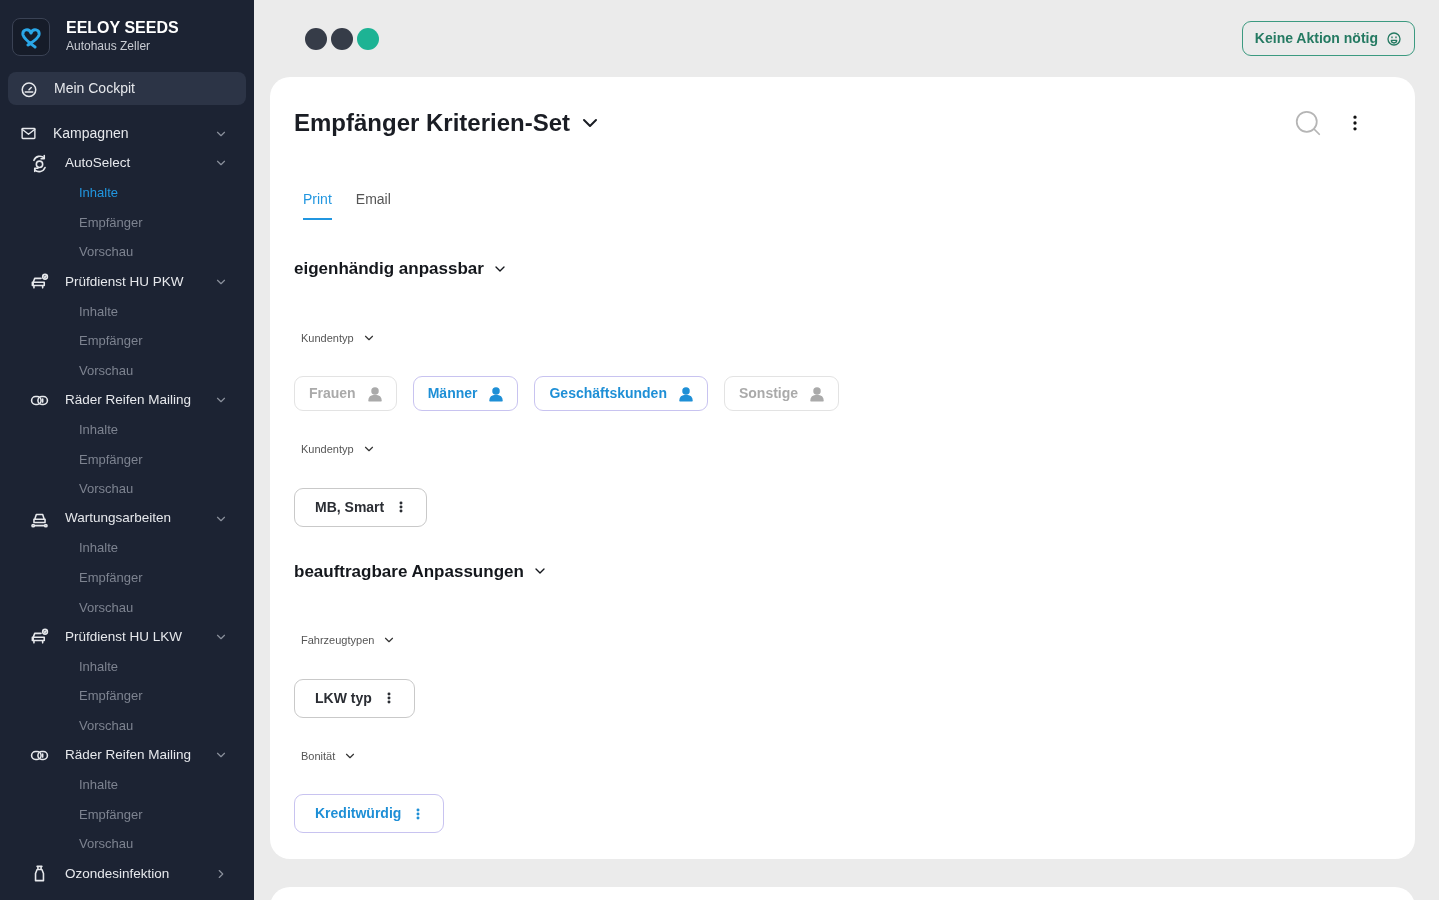 The width and height of the screenshot is (1439, 900). I want to click on filter-chip: MB, Smart, so click(361, 507).